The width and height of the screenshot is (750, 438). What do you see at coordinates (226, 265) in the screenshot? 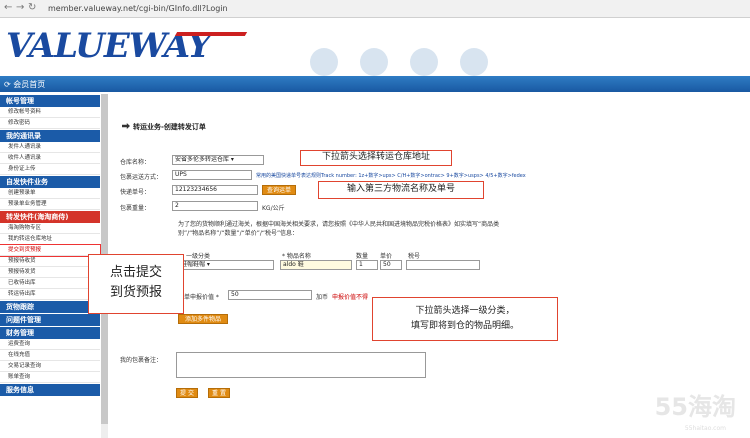
I see `category-select: 鞋帽鞋帽 ▾` at bounding box center [226, 265].